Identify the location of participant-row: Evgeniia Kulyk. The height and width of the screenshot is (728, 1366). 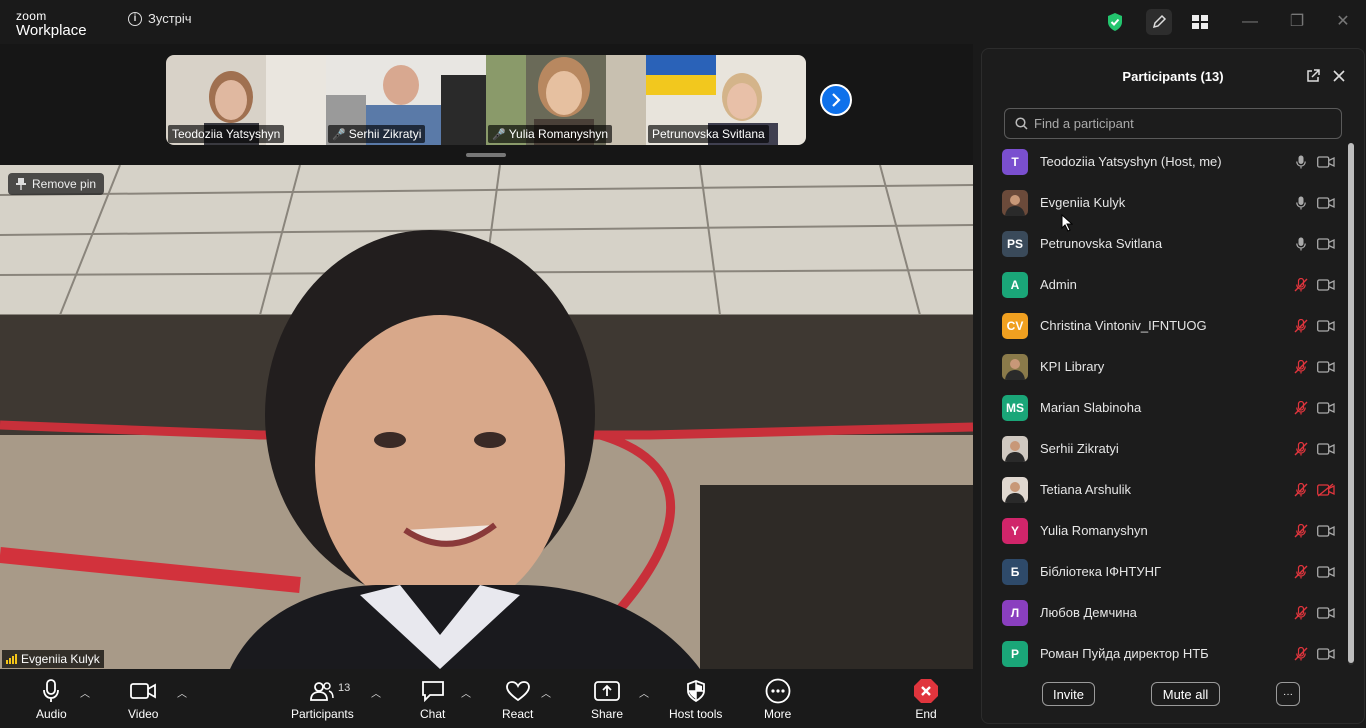
(1167, 202).